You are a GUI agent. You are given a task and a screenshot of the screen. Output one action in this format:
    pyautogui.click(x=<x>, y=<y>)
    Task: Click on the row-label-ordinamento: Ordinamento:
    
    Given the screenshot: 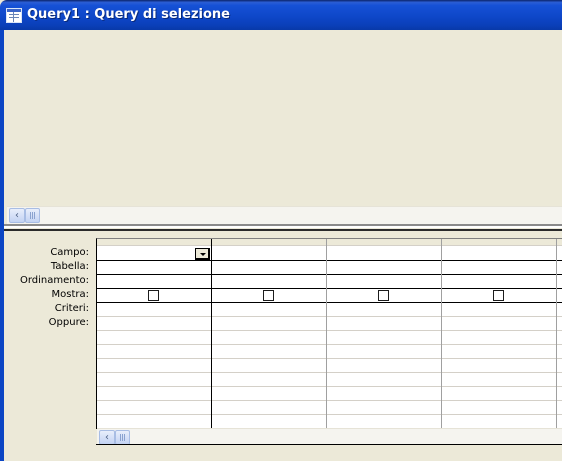 What is the action you would take?
    pyautogui.click(x=54, y=280)
    